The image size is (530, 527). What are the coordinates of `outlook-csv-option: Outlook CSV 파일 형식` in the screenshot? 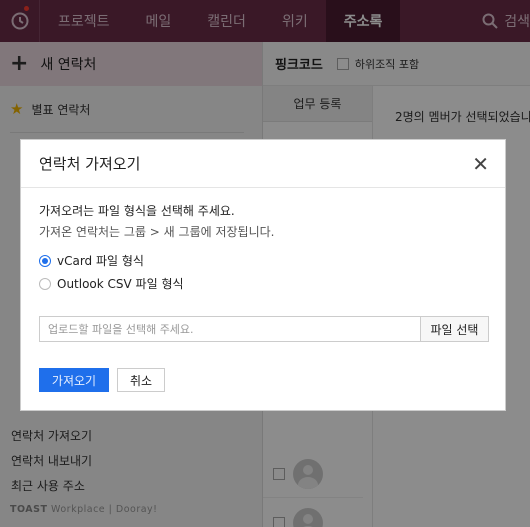 It's located at (263, 283).